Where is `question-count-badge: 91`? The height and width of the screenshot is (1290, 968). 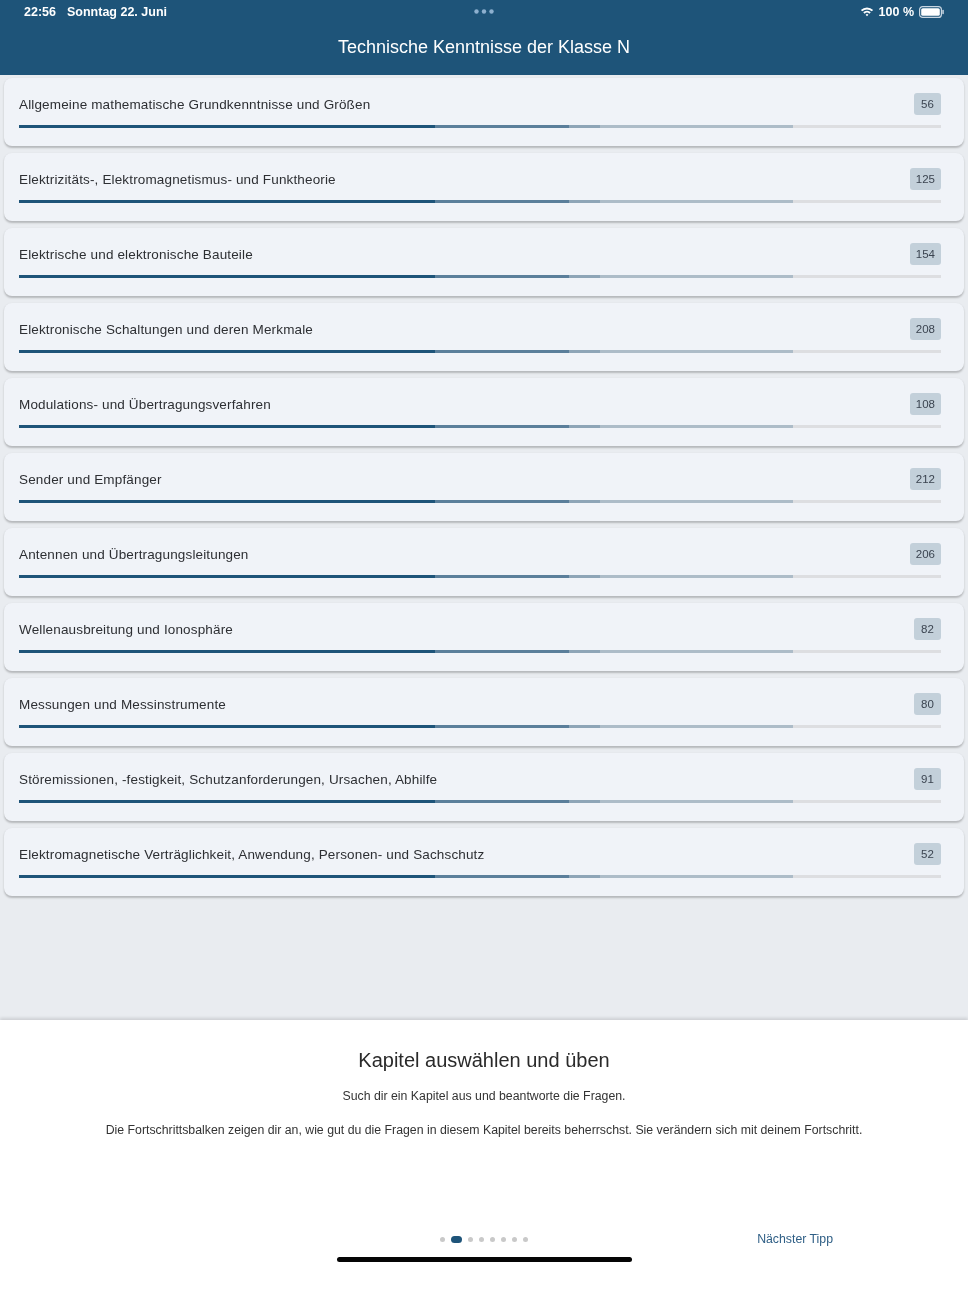
question-count-badge: 91 is located at coordinates (927, 779).